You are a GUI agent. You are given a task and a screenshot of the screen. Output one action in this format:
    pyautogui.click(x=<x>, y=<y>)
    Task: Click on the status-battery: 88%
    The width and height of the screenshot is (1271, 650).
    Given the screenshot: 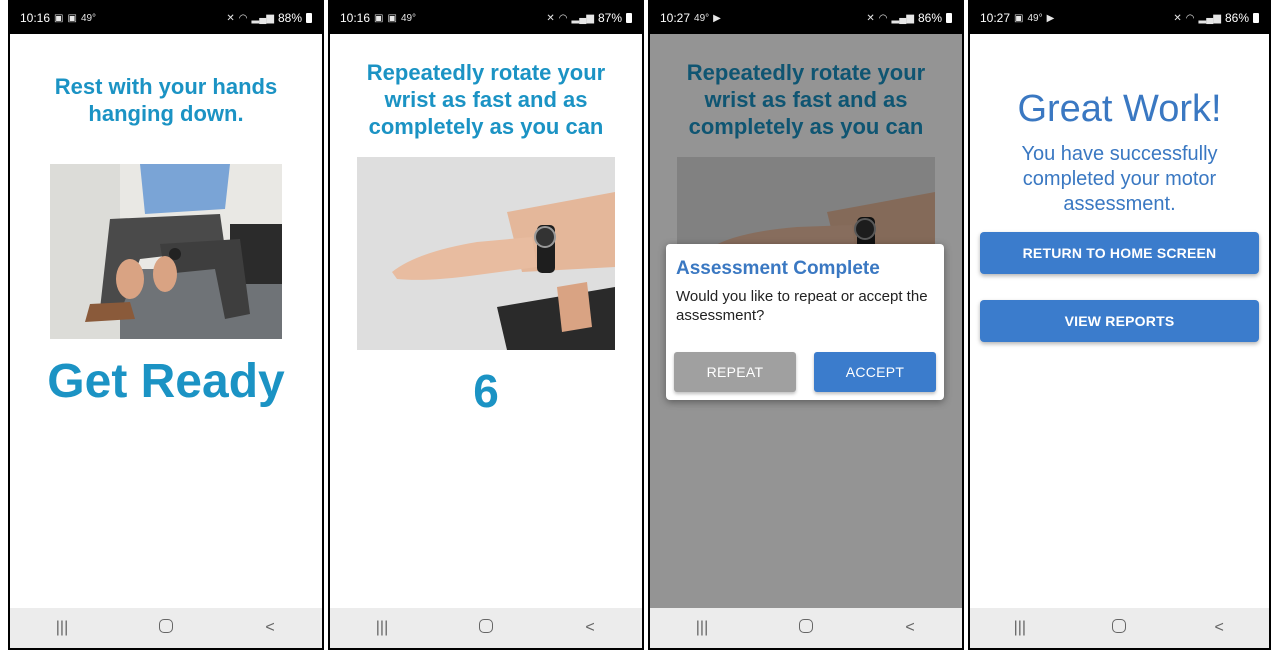 What is the action you would take?
    pyautogui.click(x=289, y=18)
    